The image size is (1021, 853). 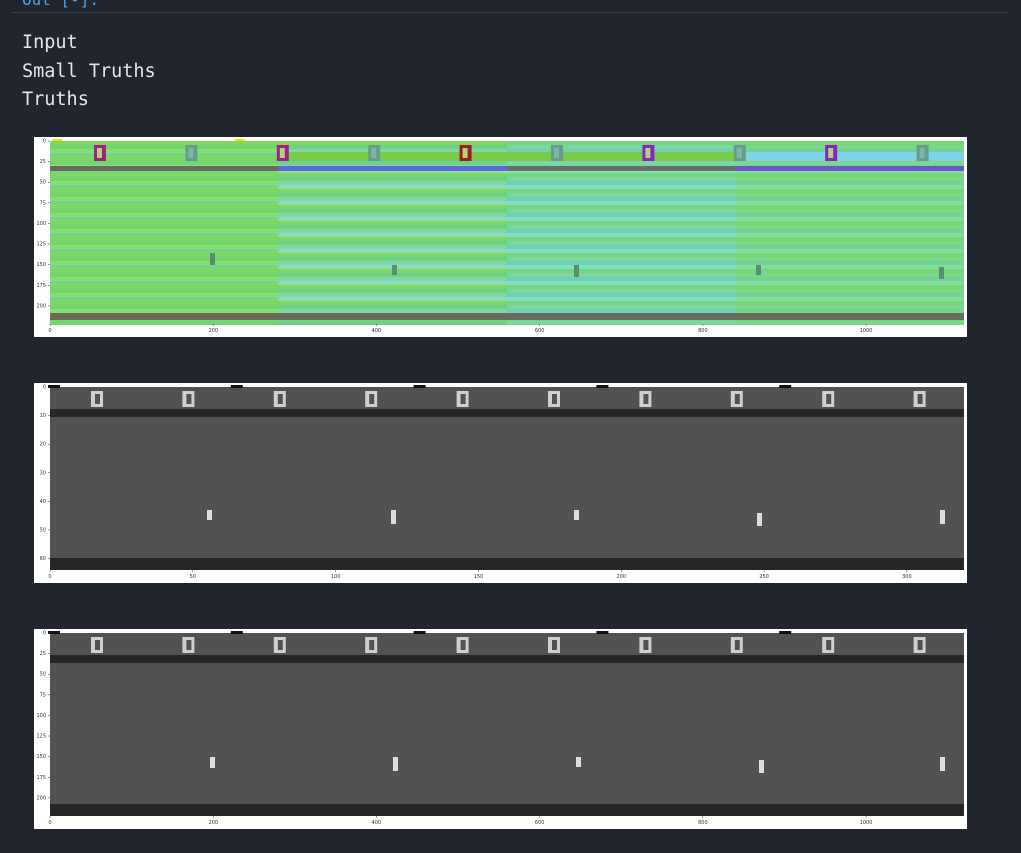 What do you see at coordinates (866, 823) in the screenshot?
I see `x-tick-label: 1000` at bounding box center [866, 823].